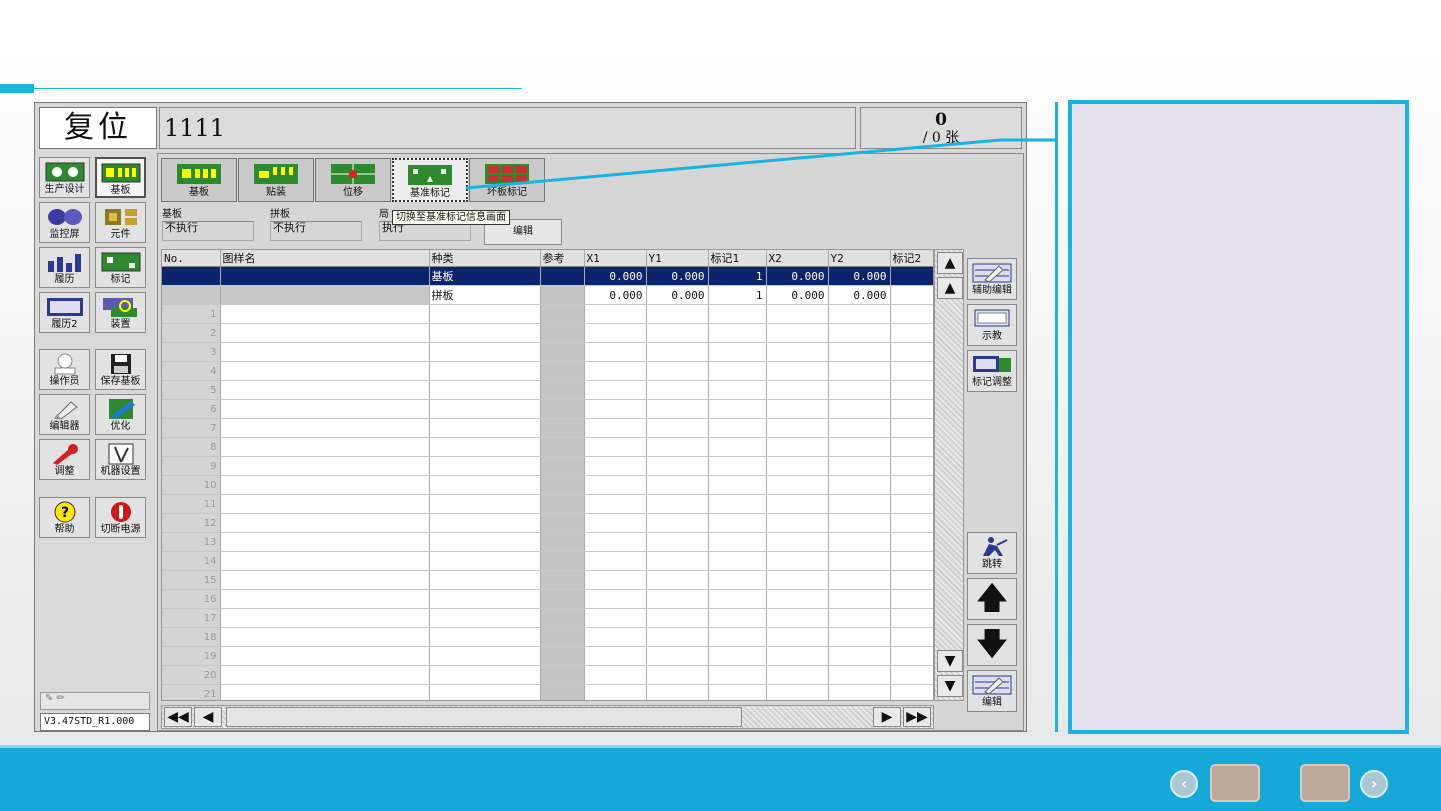 This screenshot has height=811, width=1441. What do you see at coordinates (120, 369) in the screenshot?
I see `sidebar-save-board-button: 保存基板` at bounding box center [120, 369].